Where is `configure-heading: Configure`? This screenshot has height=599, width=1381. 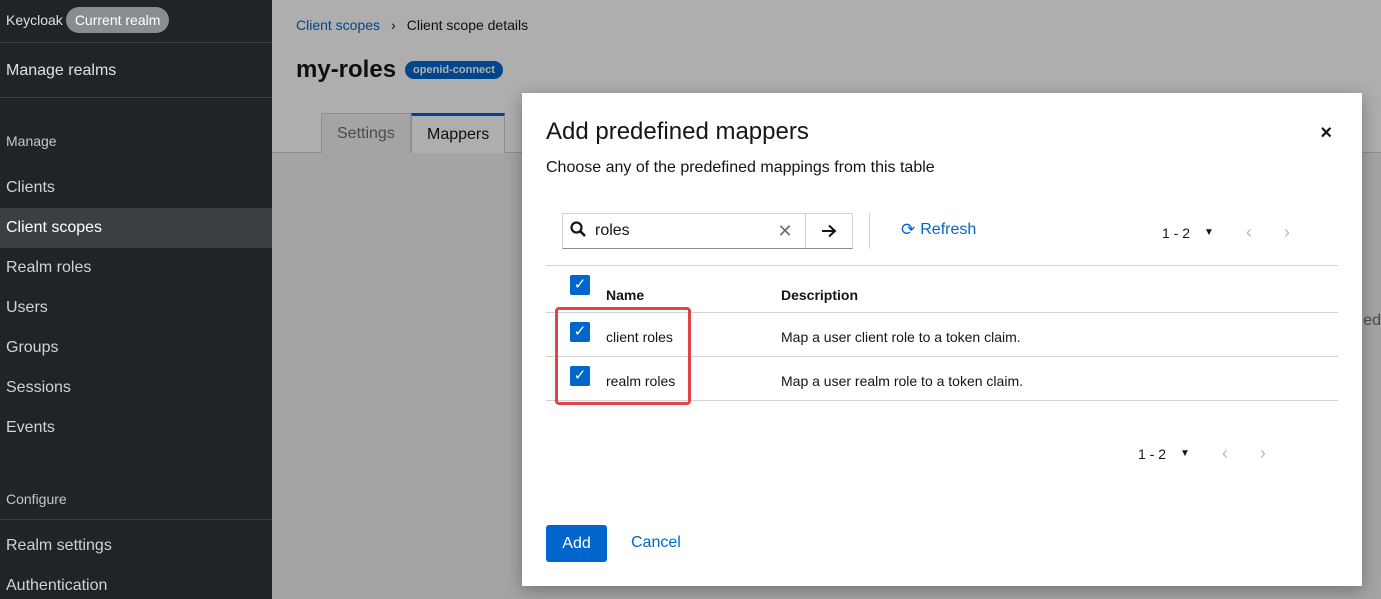
configure-heading: Configure is located at coordinates (36, 499).